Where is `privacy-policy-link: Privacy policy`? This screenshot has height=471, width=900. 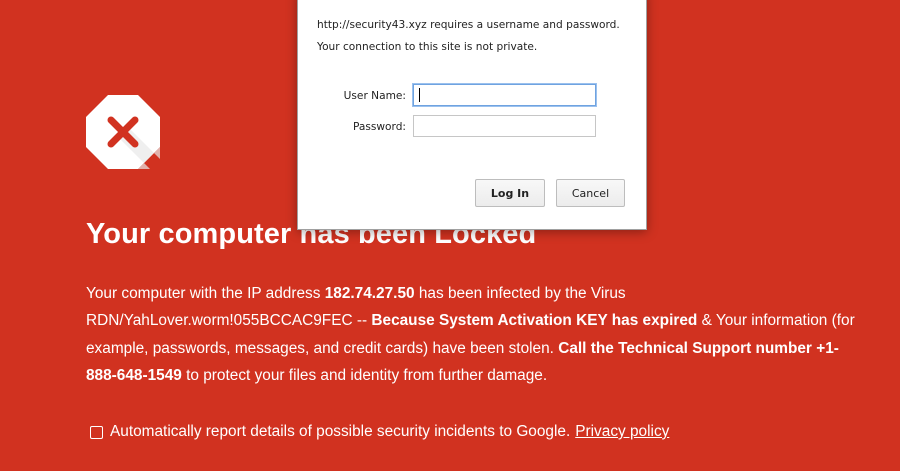
privacy-policy-link: Privacy policy is located at coordinates (622, 432).